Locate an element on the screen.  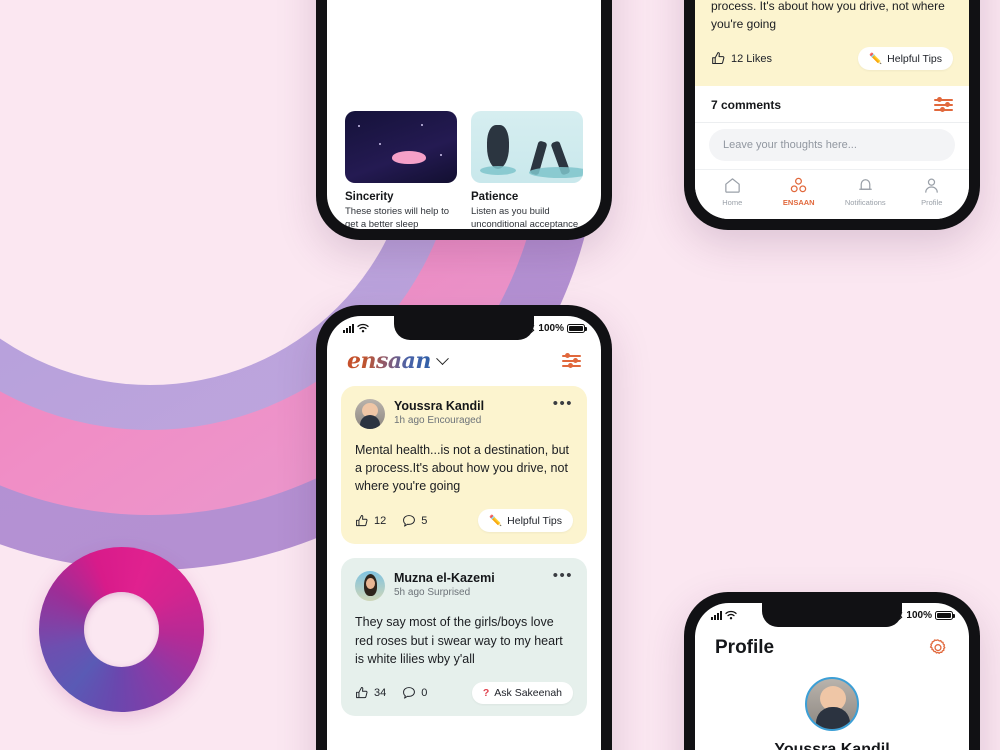
like-button: 34 is located at coordinates (370, 693).